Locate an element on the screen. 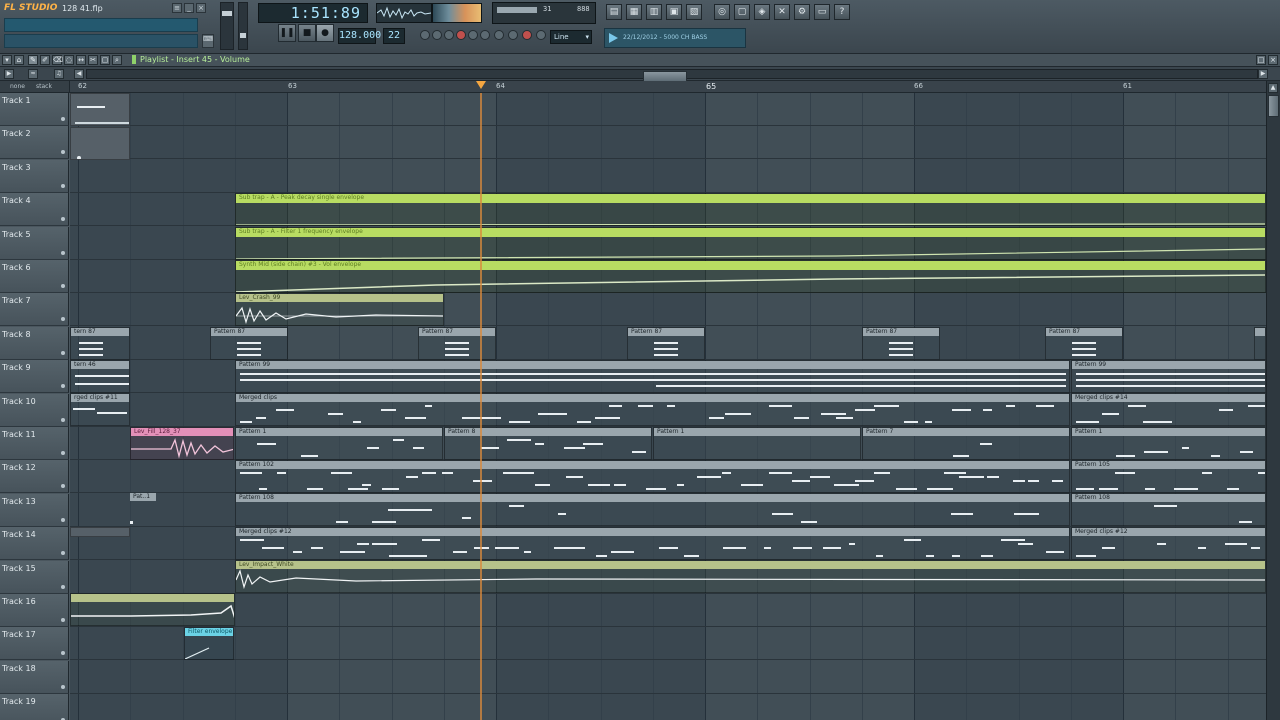 The width and height of the screenshot is (1280, 720). pattern-mode-icon is located at coordinates (541, 35).